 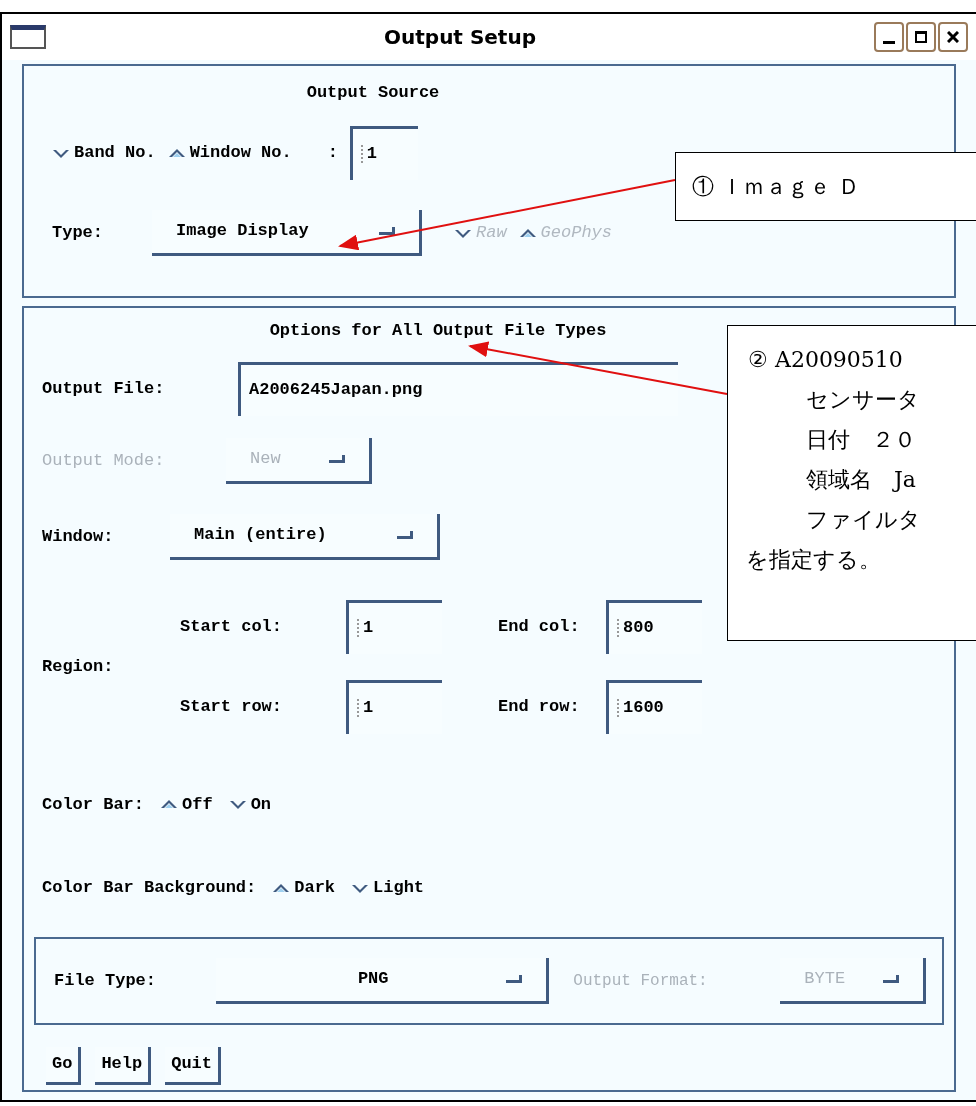 I want to click on callout-text: を指定する。, so click(x=813, y=560).